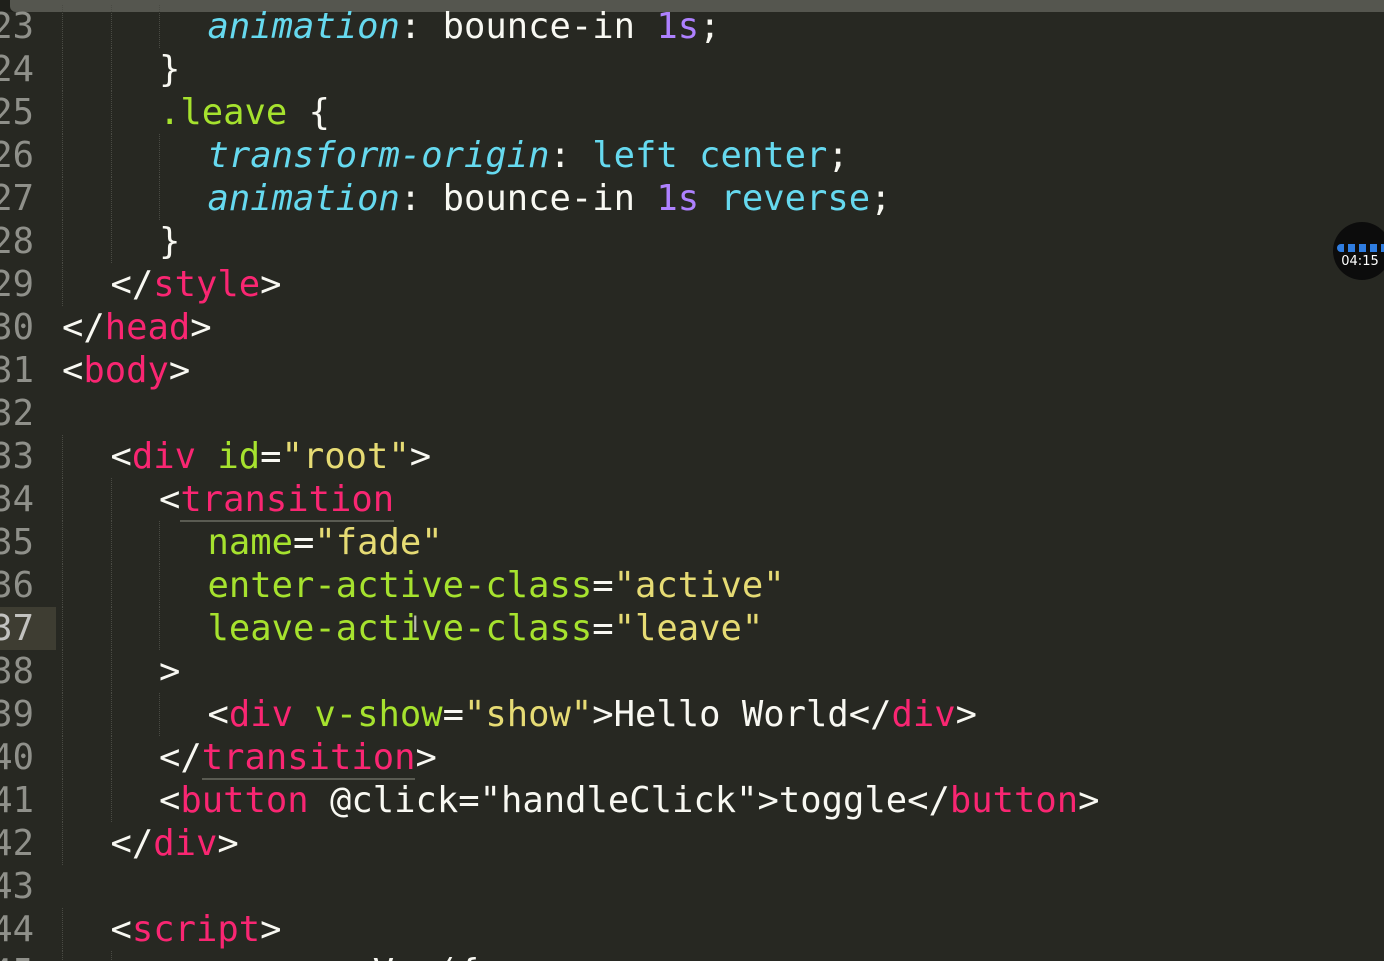 This screenshot has height=961, width=1384. I want to click on code-text: Vue({, so click(319, 956).